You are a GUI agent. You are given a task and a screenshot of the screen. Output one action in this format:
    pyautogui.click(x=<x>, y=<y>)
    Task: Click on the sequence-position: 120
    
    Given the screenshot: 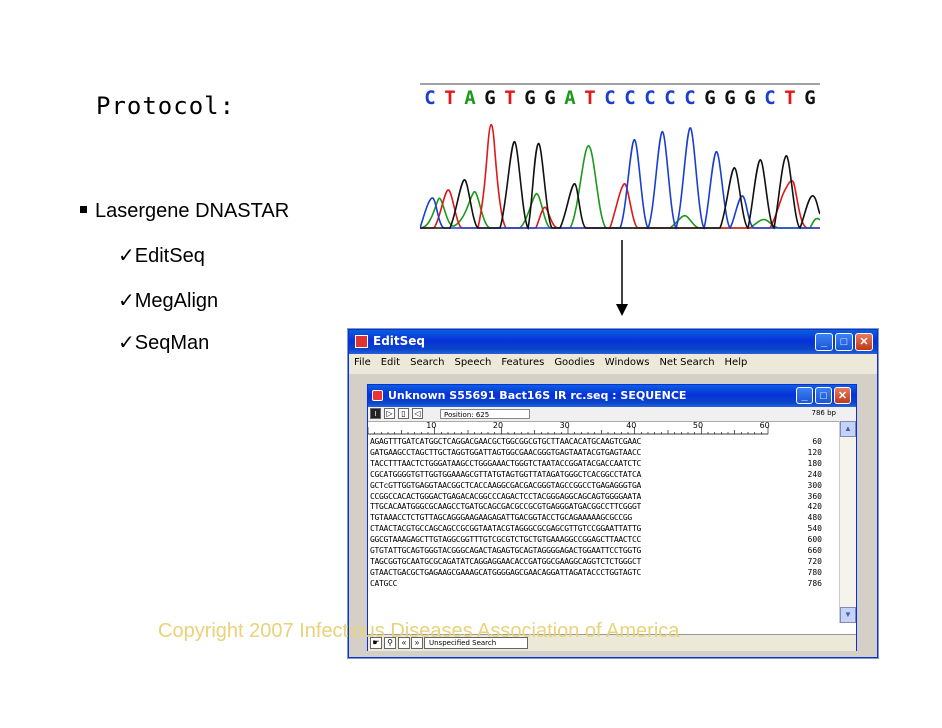 What is the action you would take?
    pyautogui.click(x=814, y=452)
    